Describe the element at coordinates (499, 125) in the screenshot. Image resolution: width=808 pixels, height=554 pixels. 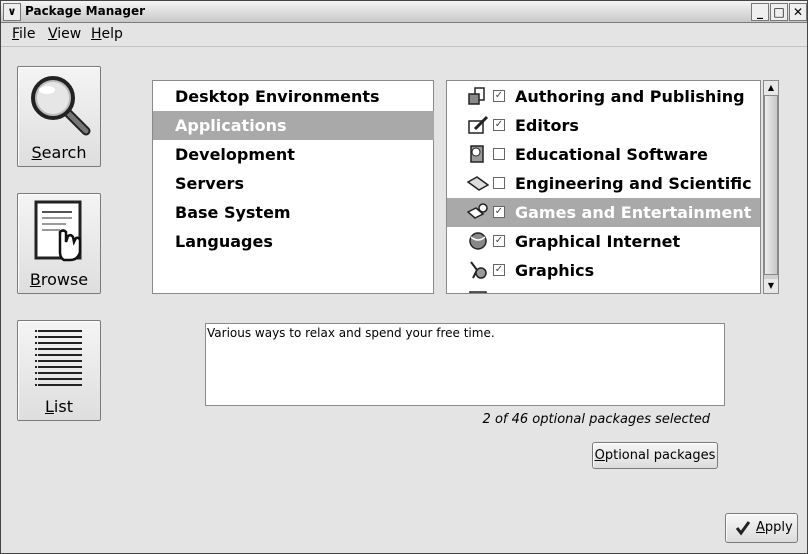
I see `group-checkbox-editors: ✓` at that location.